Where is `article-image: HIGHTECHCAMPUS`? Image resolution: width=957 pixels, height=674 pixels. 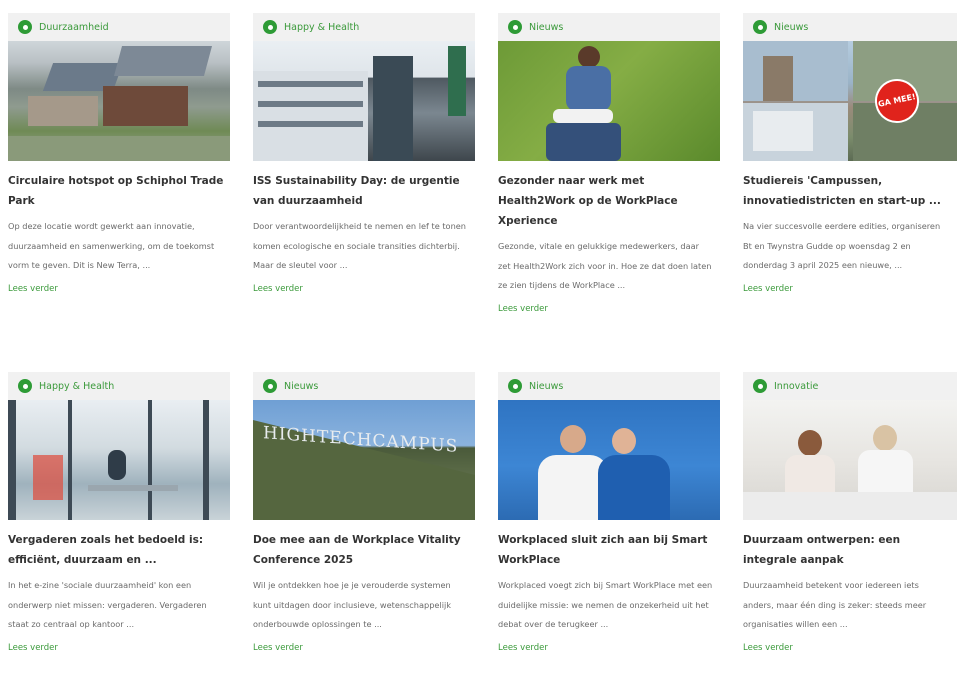
article-image: HIGHTECHCAMPUS is located at coordinates (364, 460).